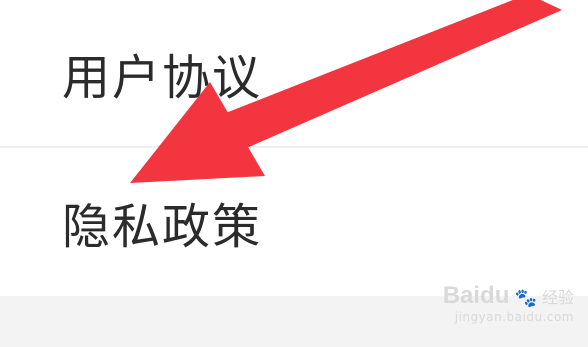  I want to click on baidu-jingyan-watermark: Baidu 🐾 经验 jingyan.baidu.com, so click(508, 303).